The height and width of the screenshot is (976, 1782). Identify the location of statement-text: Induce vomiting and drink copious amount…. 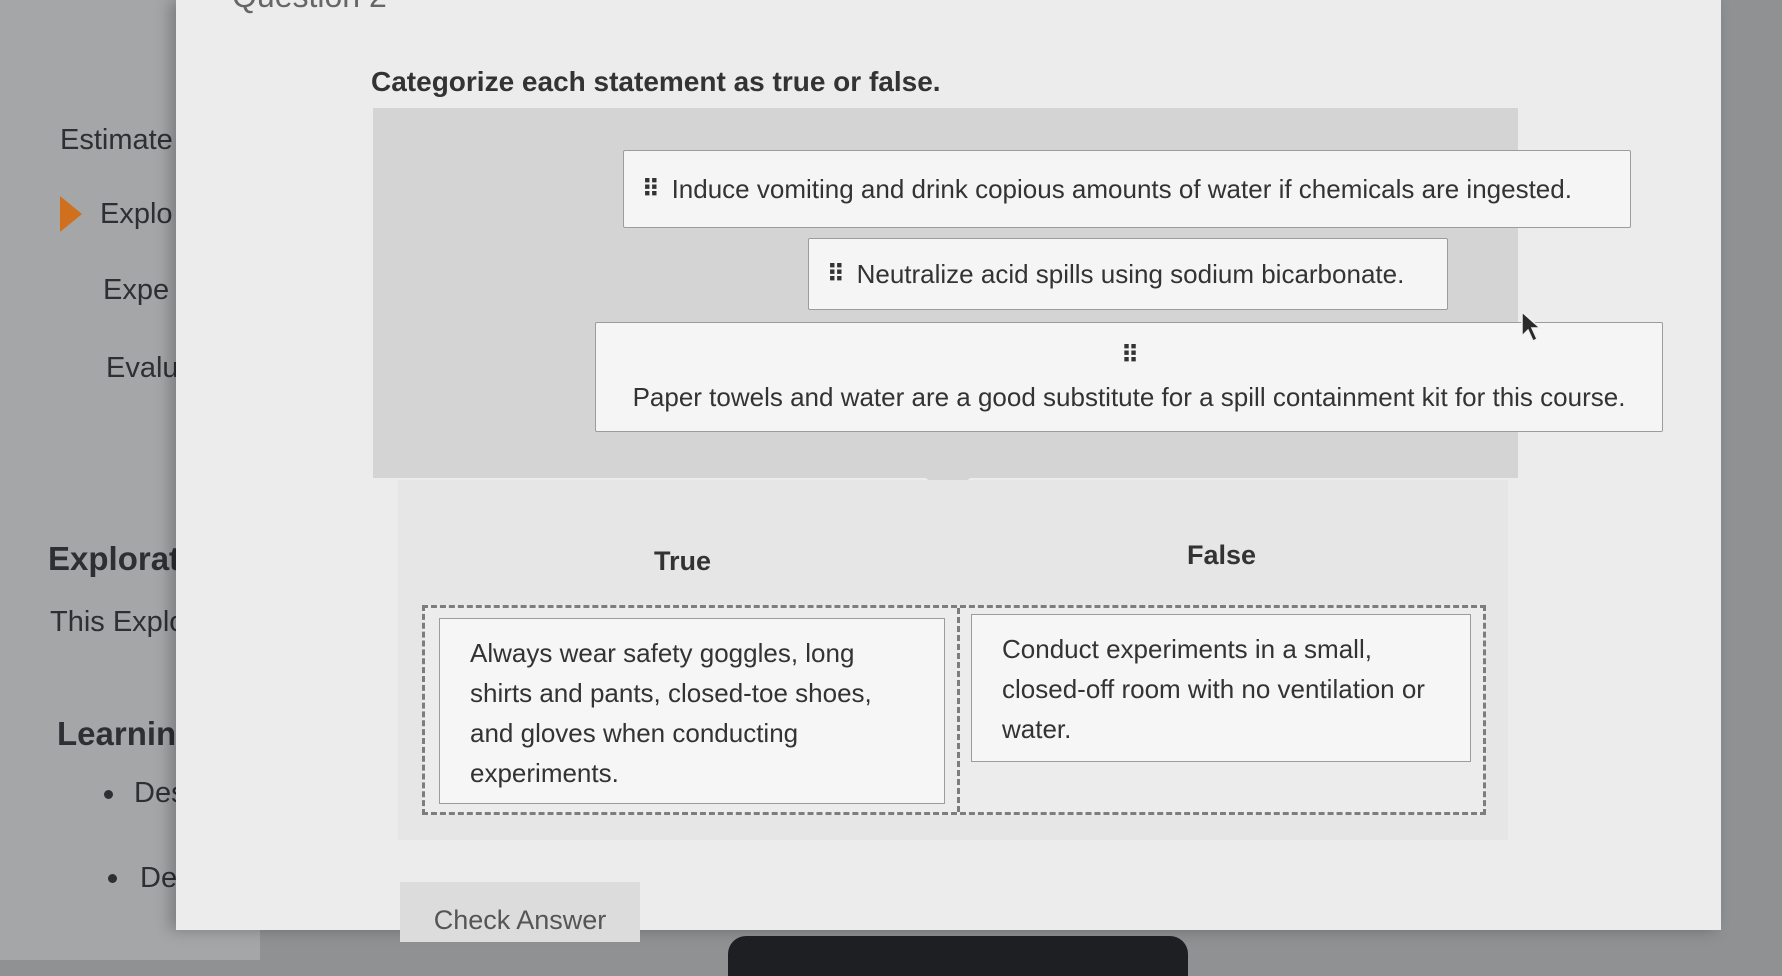
(1121, 188).